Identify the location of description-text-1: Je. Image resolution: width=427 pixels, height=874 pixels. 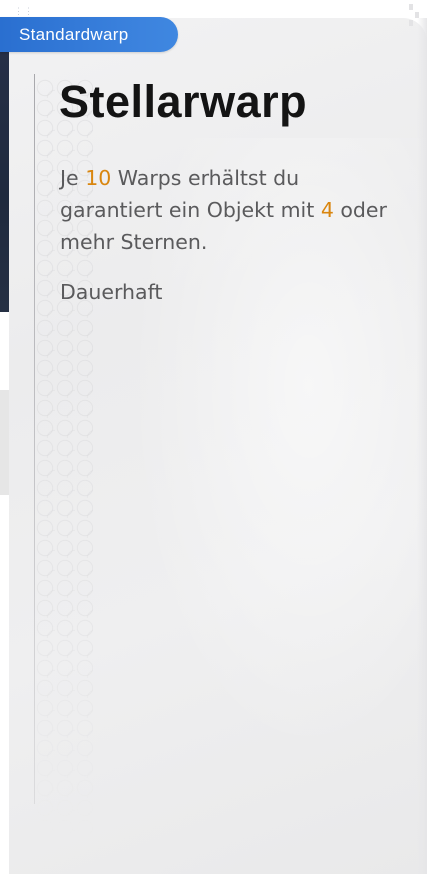
(73, 178).